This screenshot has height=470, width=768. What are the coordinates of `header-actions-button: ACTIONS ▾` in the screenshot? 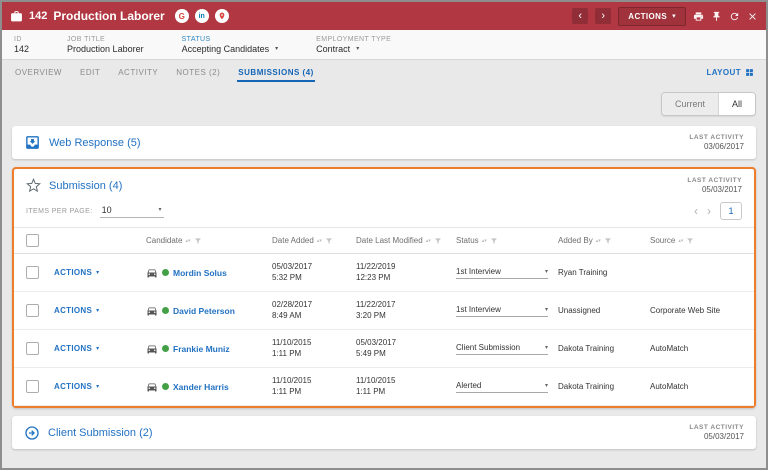 It's located at (652, 16).